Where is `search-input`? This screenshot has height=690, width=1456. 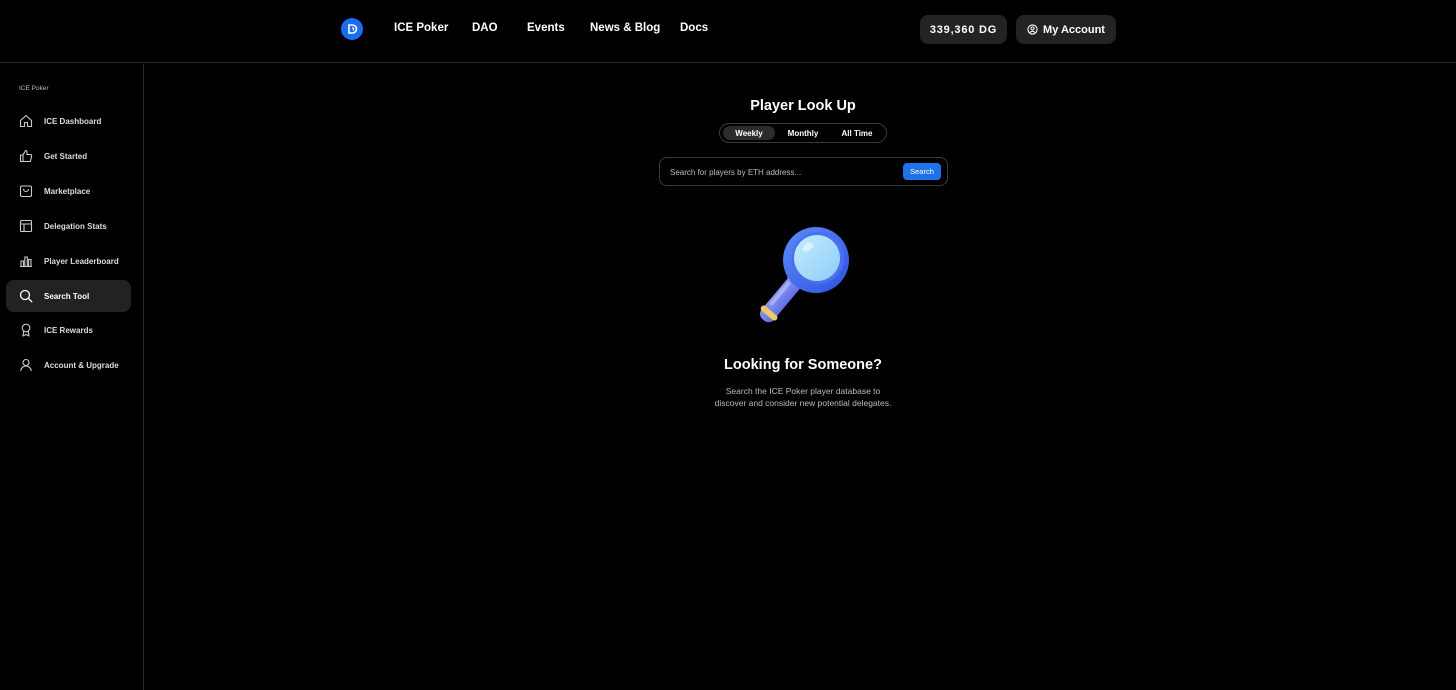 search-input is located at coordinates (780, 172).